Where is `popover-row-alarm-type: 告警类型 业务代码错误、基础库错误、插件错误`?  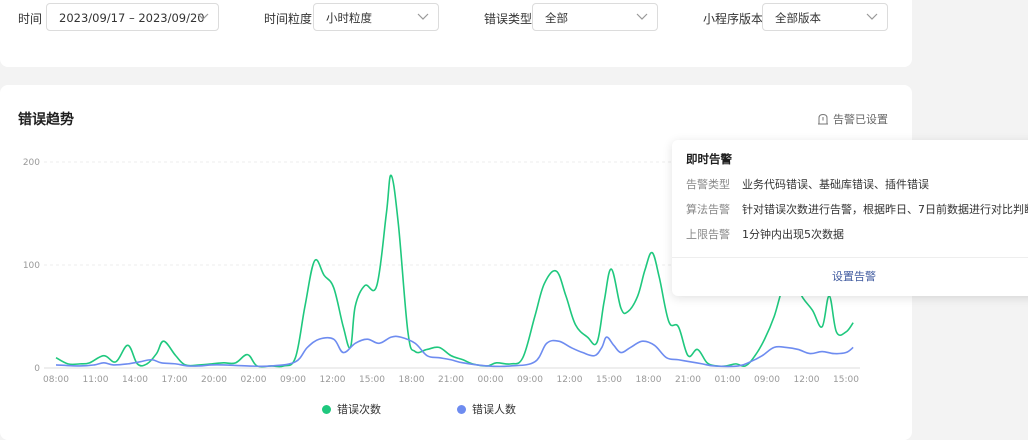
popover-row-alarm-type: 告警类型 业务代码错误、基础库错误、插件错误 is located at coordinates (807, 184).